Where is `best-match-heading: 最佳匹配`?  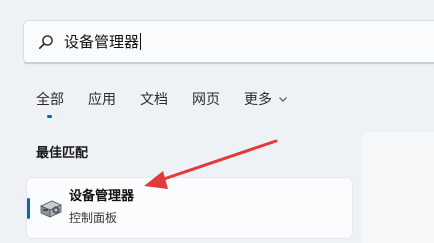
best-match-heading: 最佳匹配 is located at coordinates (62, 153).